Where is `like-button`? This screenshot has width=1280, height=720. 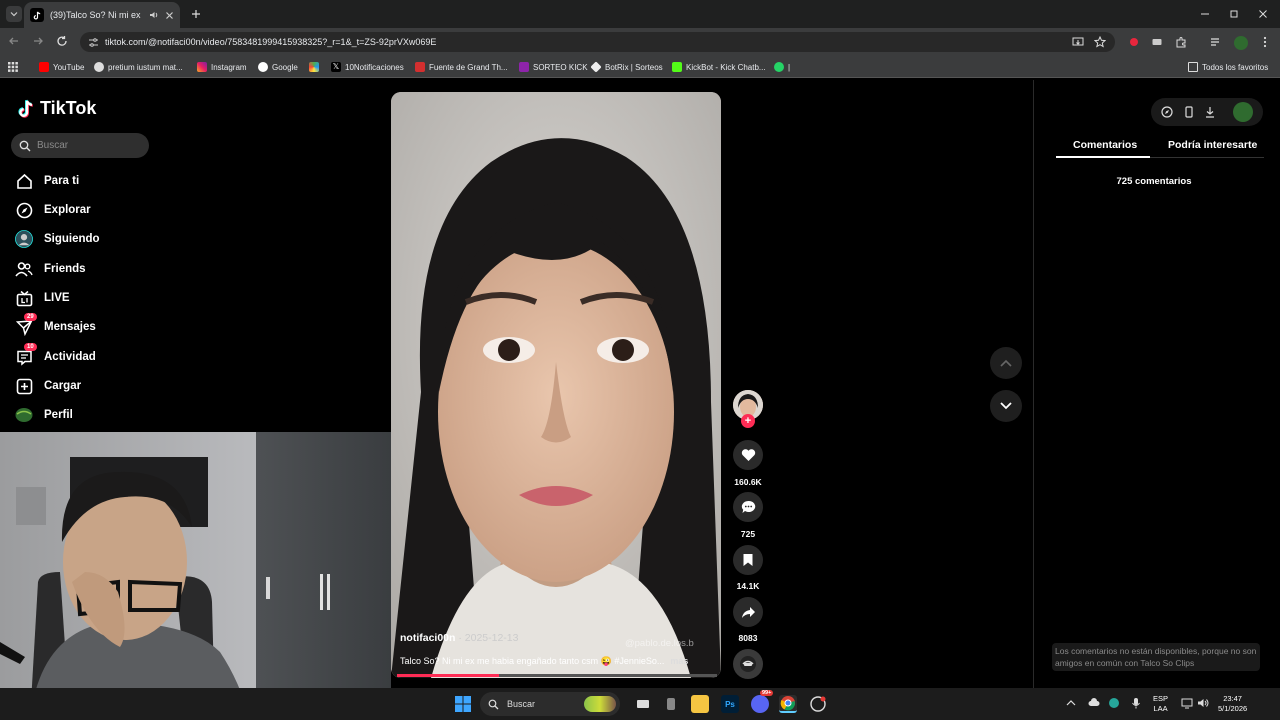 like-button is located at coordinates (748, 455).